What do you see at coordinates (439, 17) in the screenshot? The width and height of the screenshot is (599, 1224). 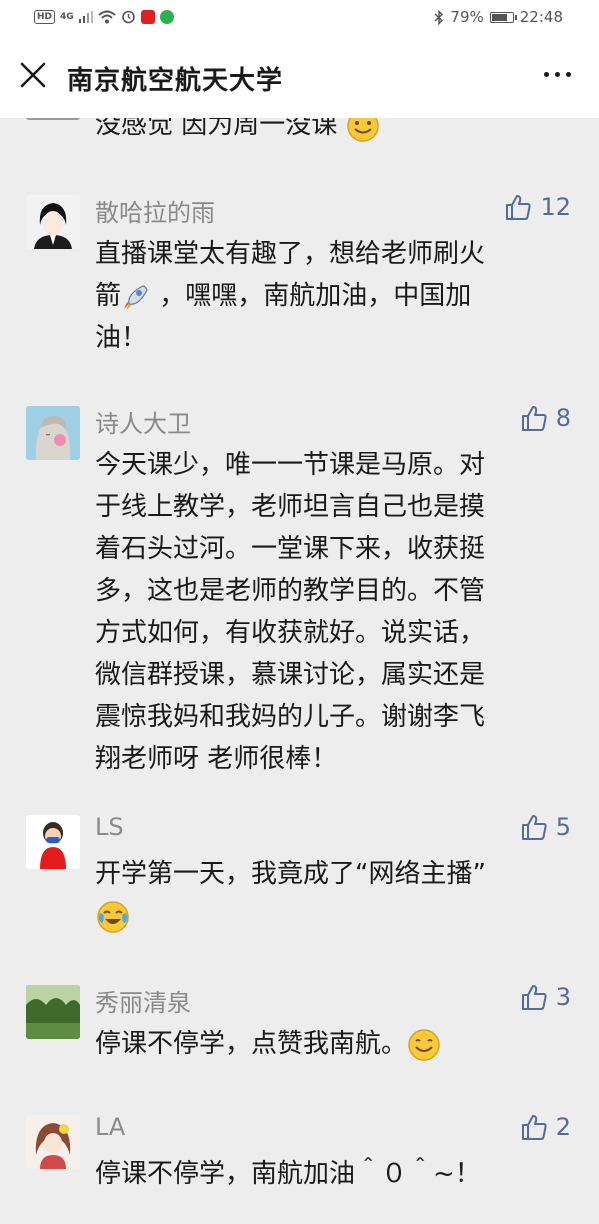 I see `bluetooth-icon` at bounding box center [439, 17].